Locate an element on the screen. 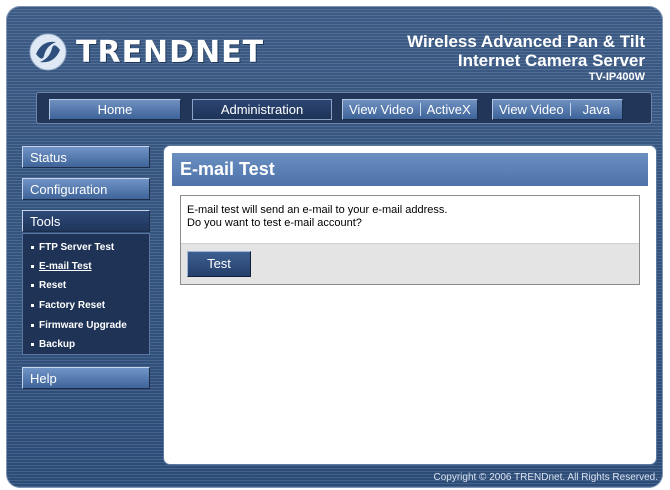 This screenshot has height=490, width=670. tools-item-label: Reset is located at coordinates (53, 285).